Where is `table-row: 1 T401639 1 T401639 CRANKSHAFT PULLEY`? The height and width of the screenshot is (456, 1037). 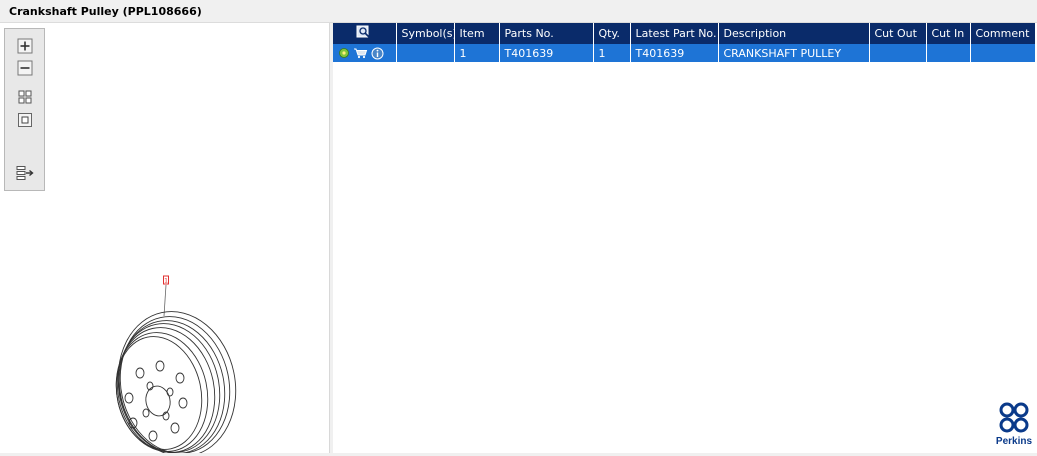 table-row: 1 T401639 1 T401639 CRANKSHAFT PULLEY is located at coordinates (684, 53).